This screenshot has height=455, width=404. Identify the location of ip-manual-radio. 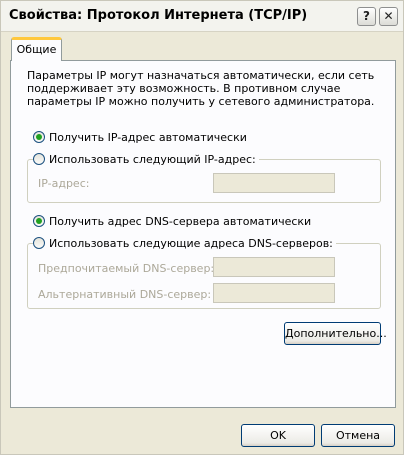
(39, 159).